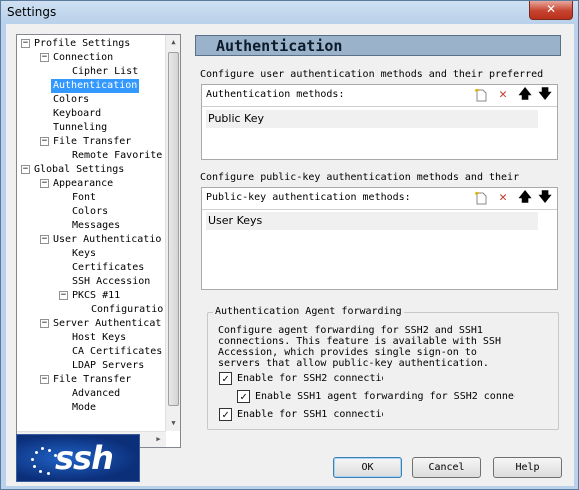 Image resolution: width=579 pixels, height=490 pixels. I want to click on tree-item: SSH Accession, so click(91, 282).